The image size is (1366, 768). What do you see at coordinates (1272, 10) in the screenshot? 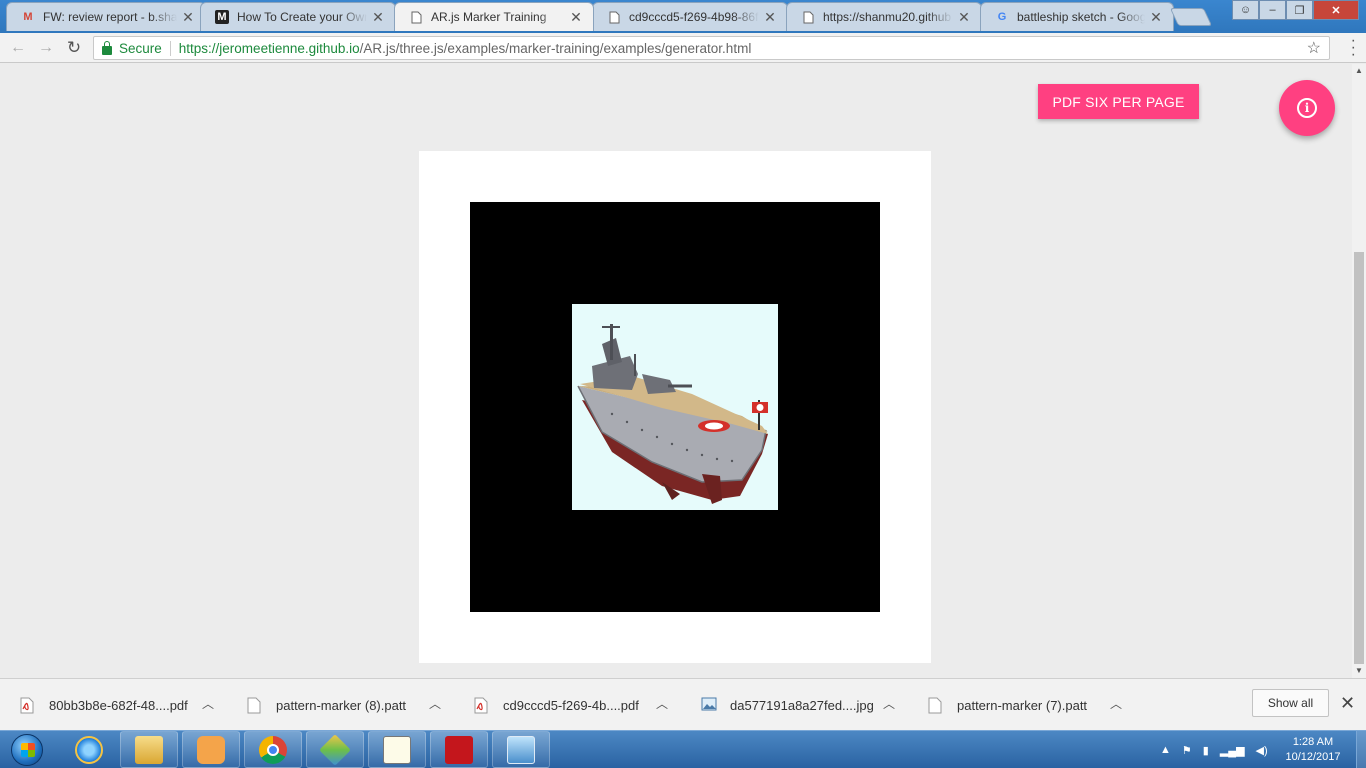
I see `minimize-button: –` at bounding box center [1272, 10].